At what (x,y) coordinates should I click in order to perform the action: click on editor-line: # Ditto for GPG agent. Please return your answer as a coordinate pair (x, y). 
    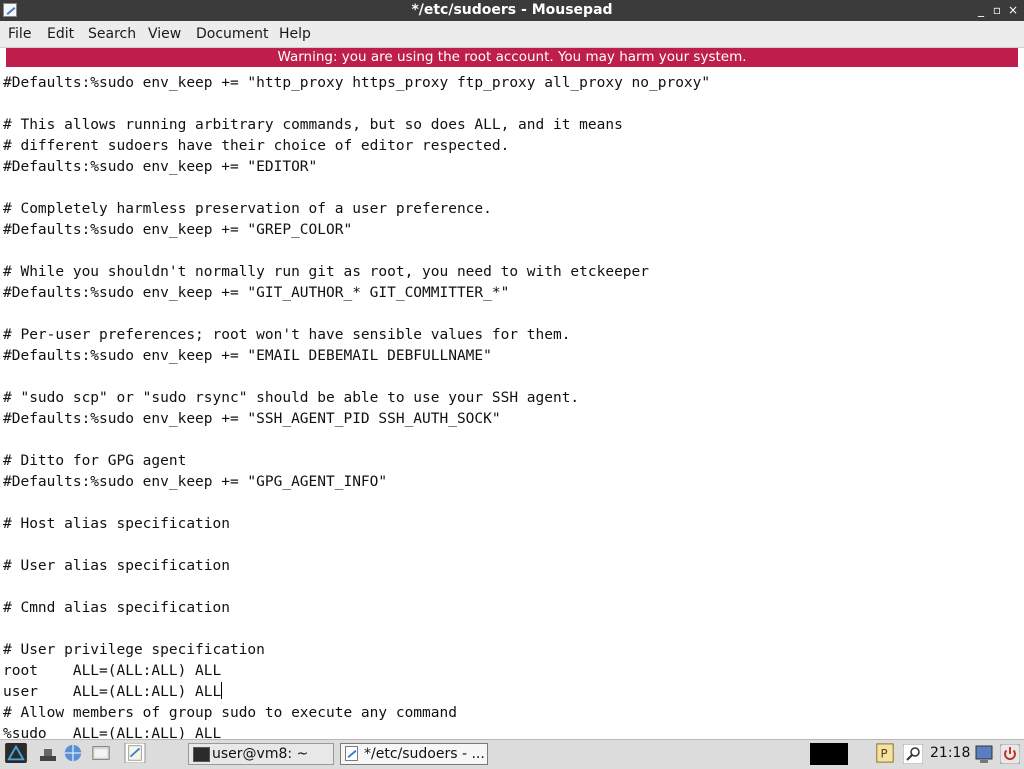
    Looking at the image, I should click on (356, 461).